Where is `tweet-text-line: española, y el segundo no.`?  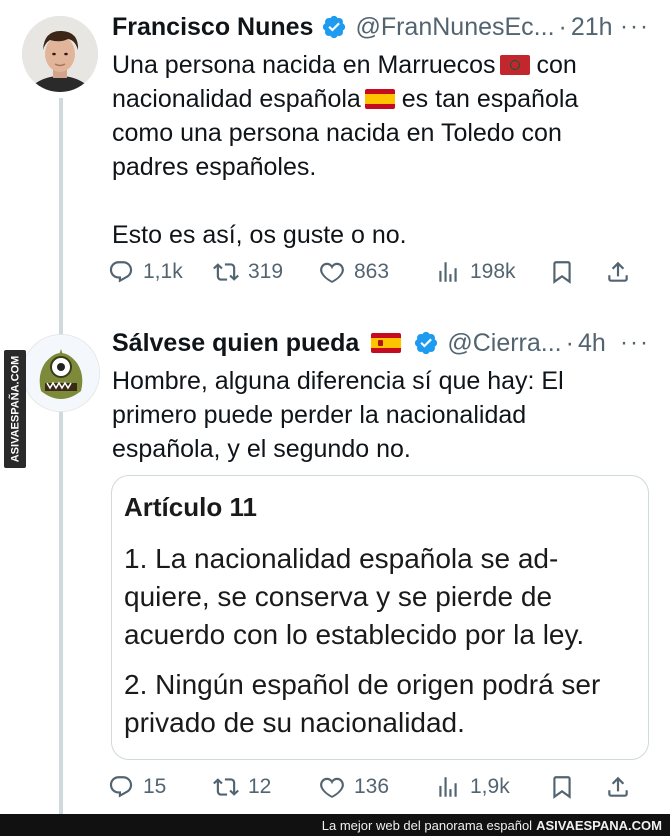
tweet-text-line: española, y el segundo no. is located at coordinates (261, 449).